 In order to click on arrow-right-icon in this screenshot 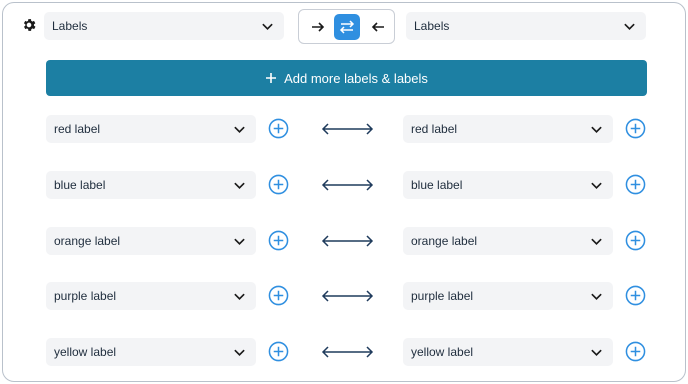, I will do `click(318, 27)`.